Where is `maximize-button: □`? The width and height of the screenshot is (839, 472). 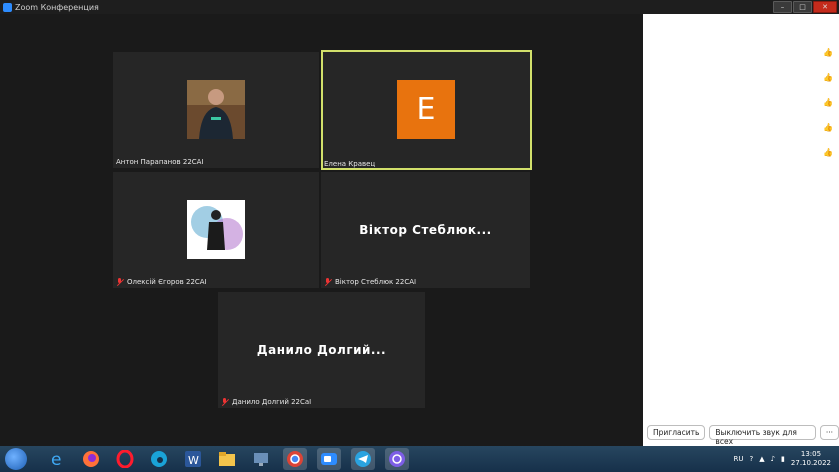
maximize-button: □ is located at coordinates (802, 7).